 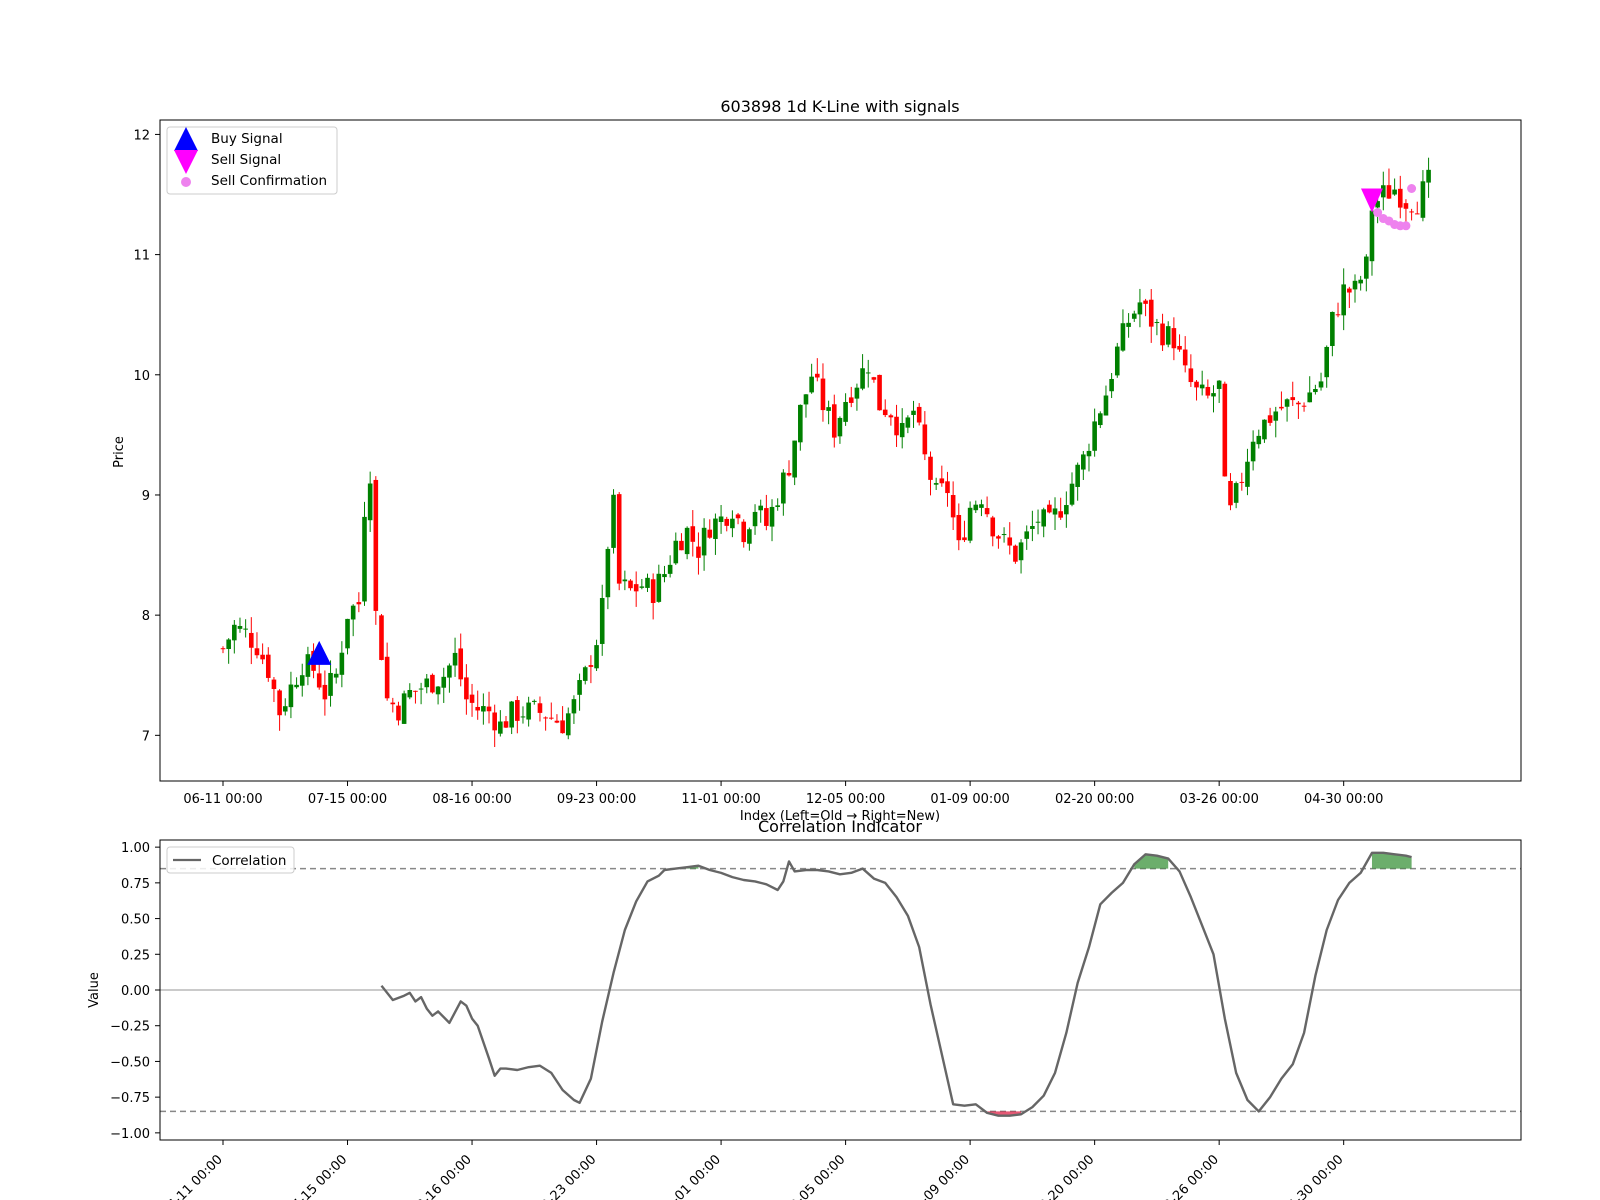 What do you see at coordinates (1313, 1176) in the screenshot?
I see `correlation-x-tick-label: 04-30 00:00` at bounding box center [1313, 1176].